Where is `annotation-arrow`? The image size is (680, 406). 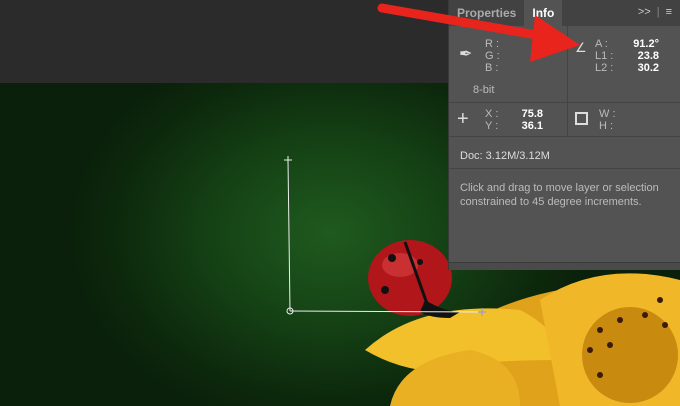 annotation-arrow is located at coordinates (478, 32).